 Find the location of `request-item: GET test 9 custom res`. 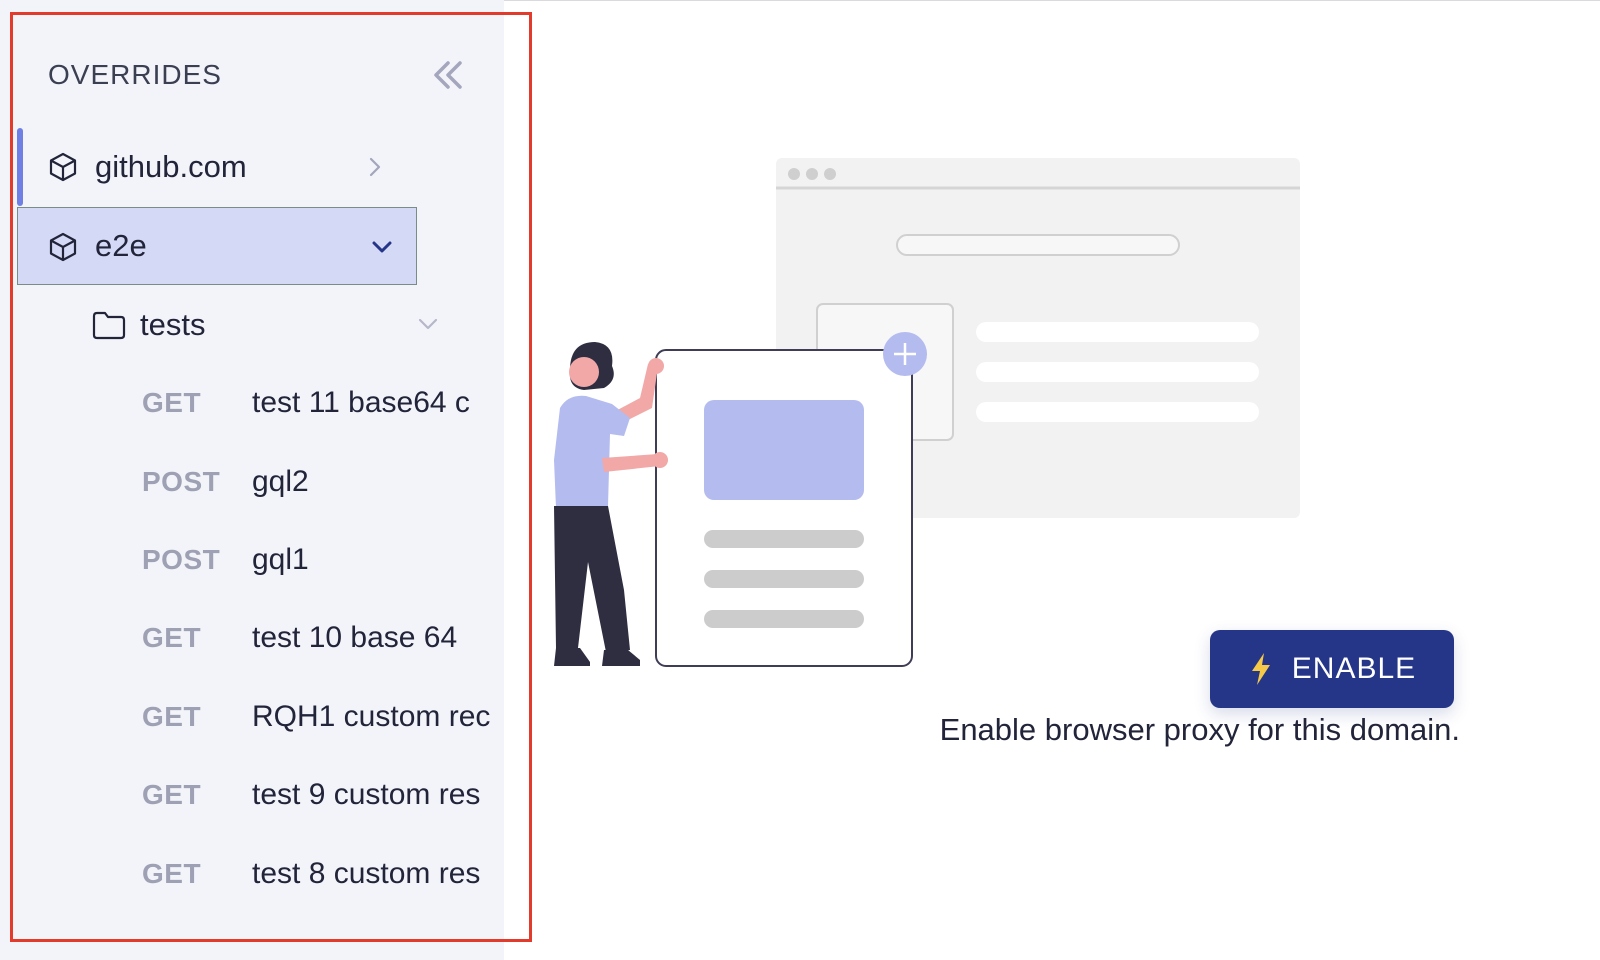

request-item: GET test 9 custom res is located at coordinates (322, 795).